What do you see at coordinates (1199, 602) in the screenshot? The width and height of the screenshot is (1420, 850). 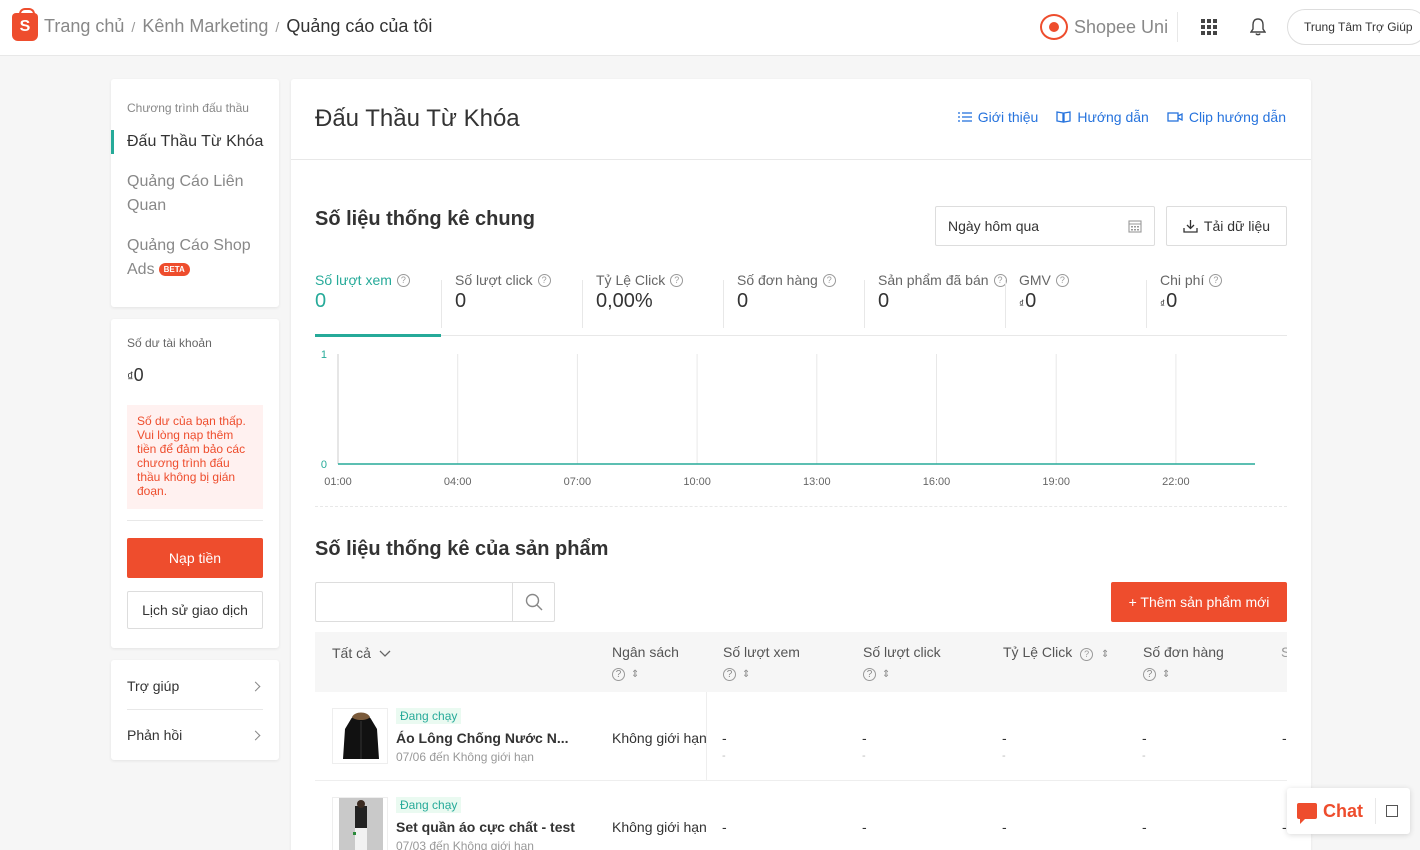 I see `add-product-button: + Thêm sản phẩm mới` at bounding box center [1199, 602].